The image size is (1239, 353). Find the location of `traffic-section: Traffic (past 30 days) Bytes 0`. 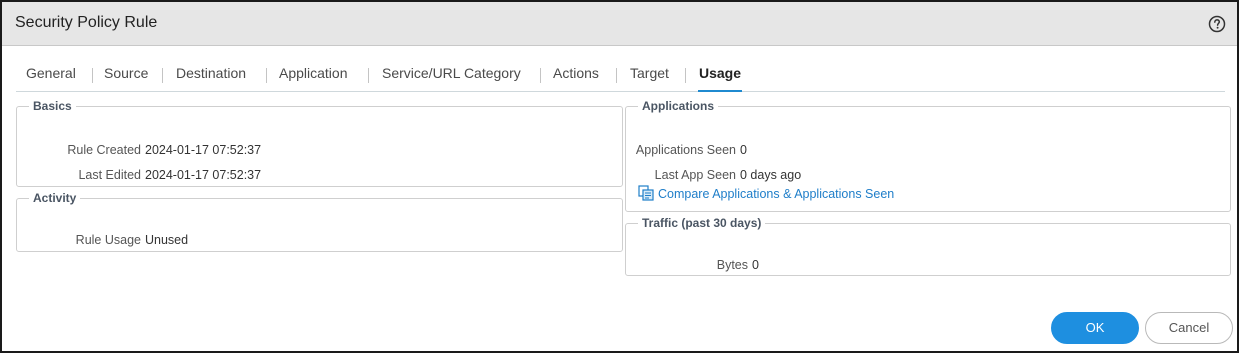

traffic-section: Traffic (past 30 days) Bytes 0 is located at coordinates (928, 246).